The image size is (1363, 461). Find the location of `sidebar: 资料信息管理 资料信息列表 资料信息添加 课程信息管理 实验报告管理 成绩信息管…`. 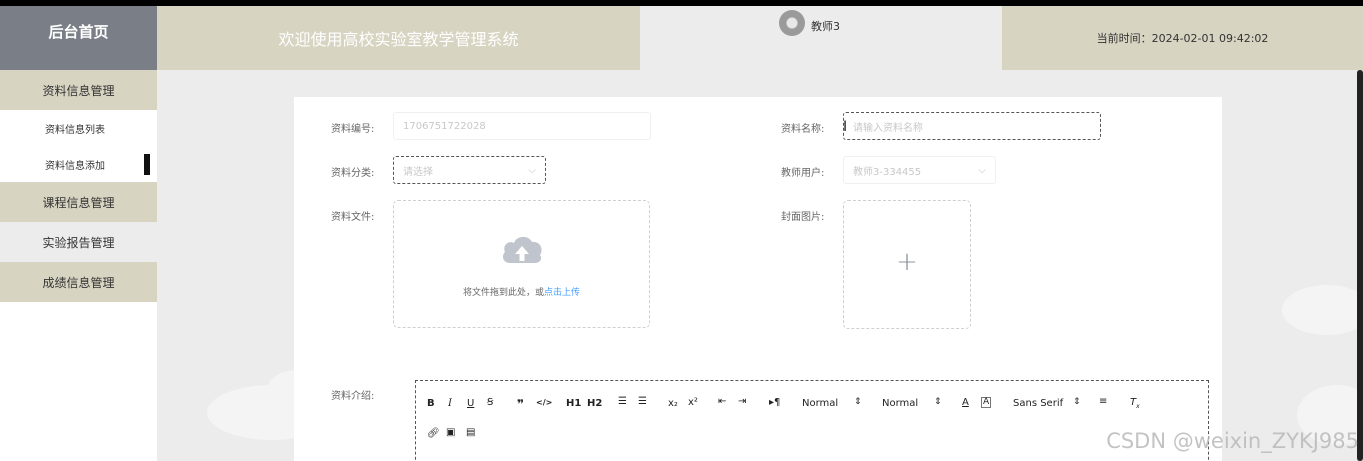

sidebar: 资料信息管理 资料信息列表 资料信息添加 课程信息管理 实验报告管理 成绩信息管… is located at coordinates (78, 265).